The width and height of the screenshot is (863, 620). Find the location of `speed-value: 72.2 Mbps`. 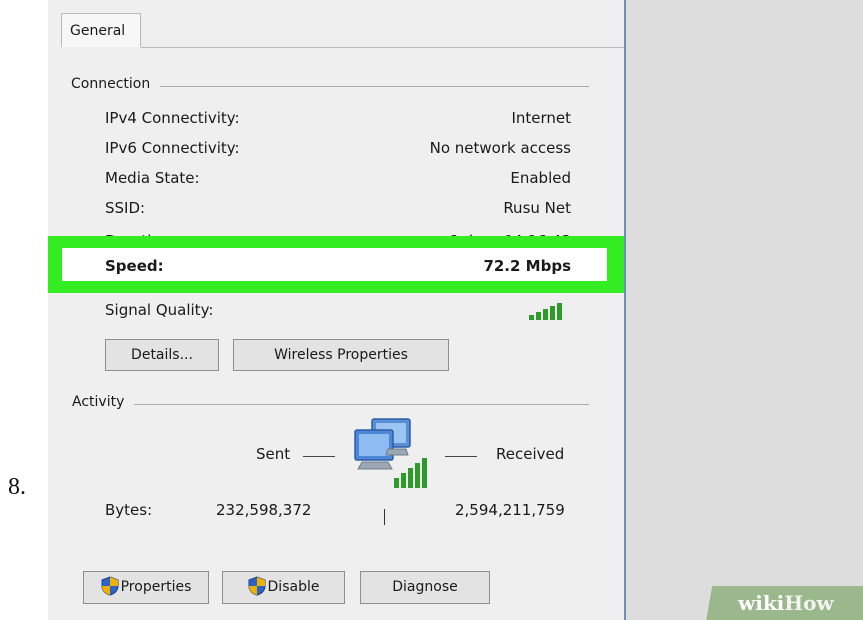

speed-value: 72.2 Mbps is located at coordinates (527, 266).